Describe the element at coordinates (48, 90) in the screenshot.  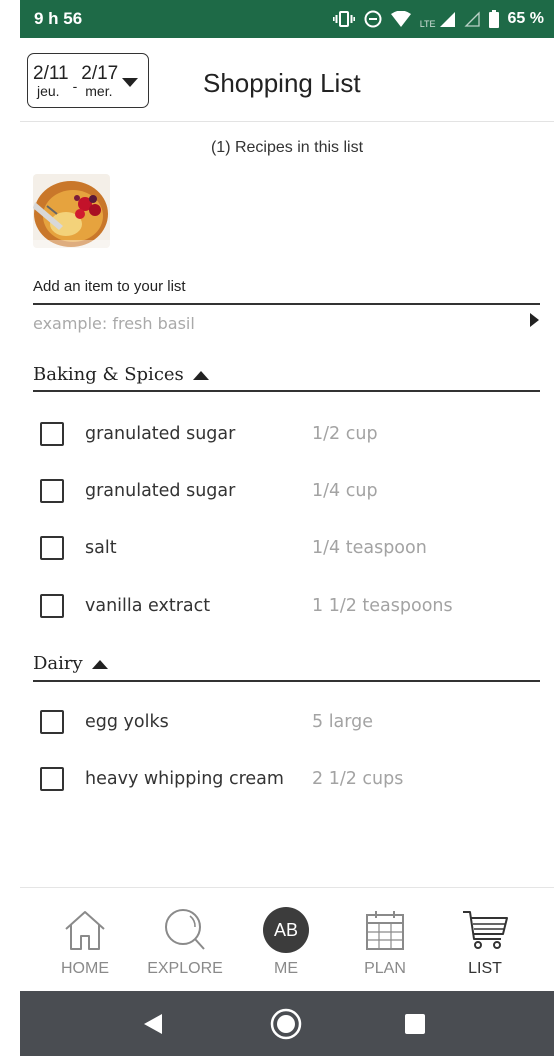
I see `date-start-day: jeu.` at that location.